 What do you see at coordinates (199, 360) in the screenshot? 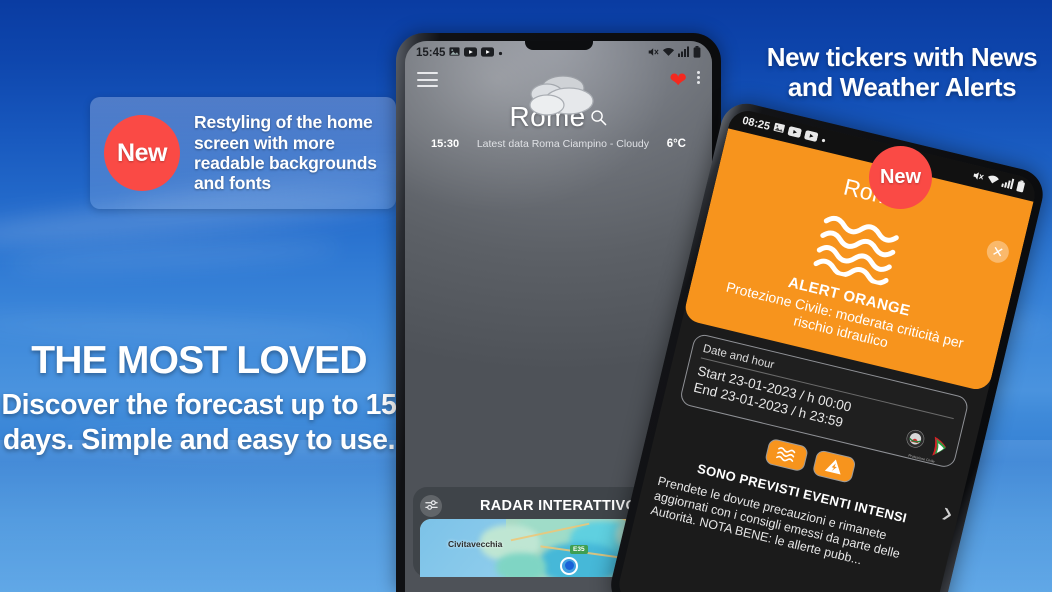
I see `page-title: THE MOST LOVED` at bounding box center [199, 360].